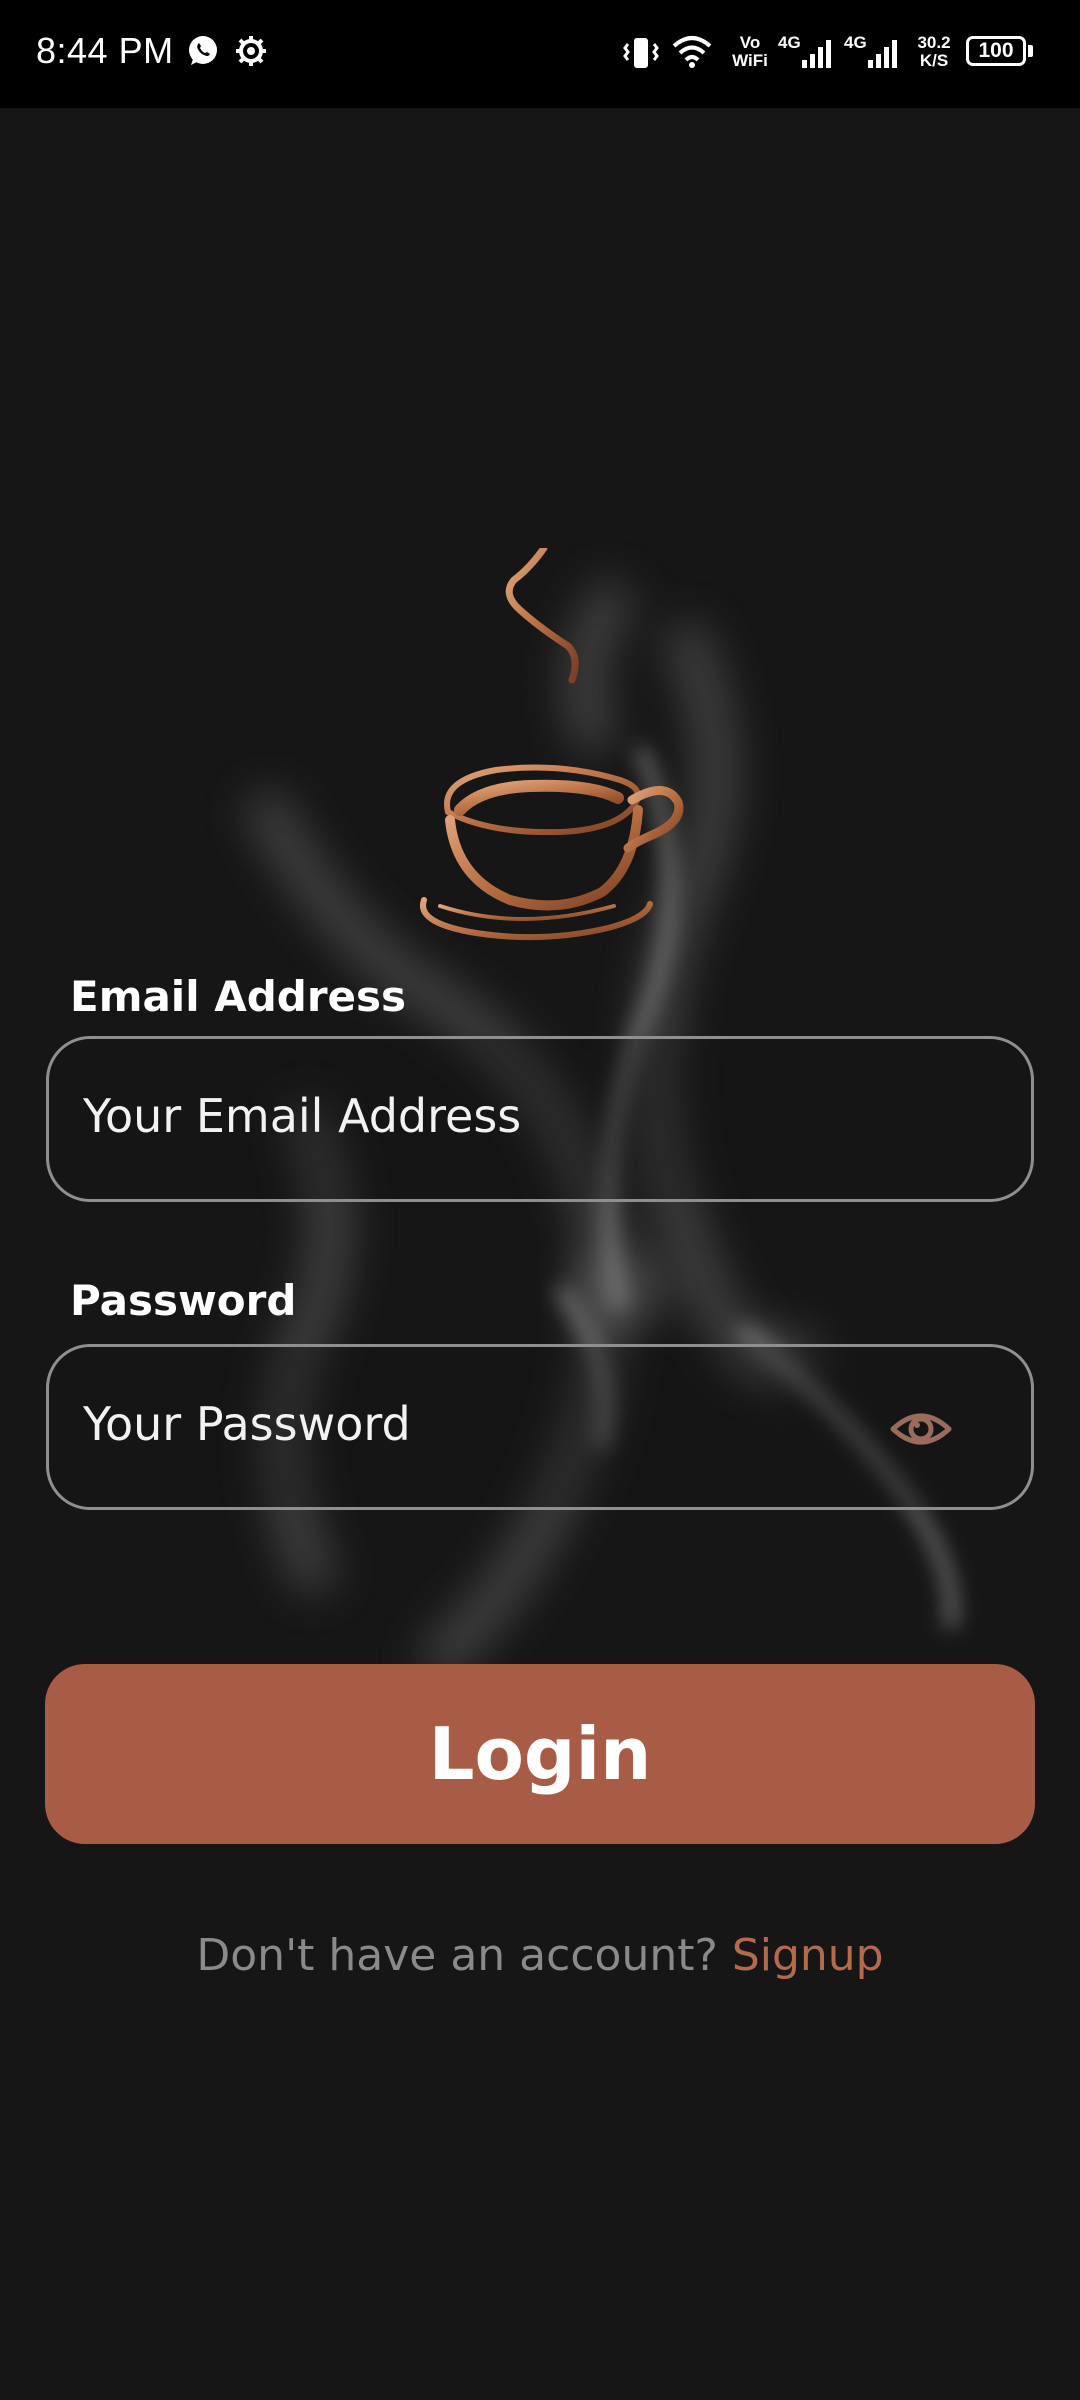  I want to click on email-label: Email Address, so click(238, 996).